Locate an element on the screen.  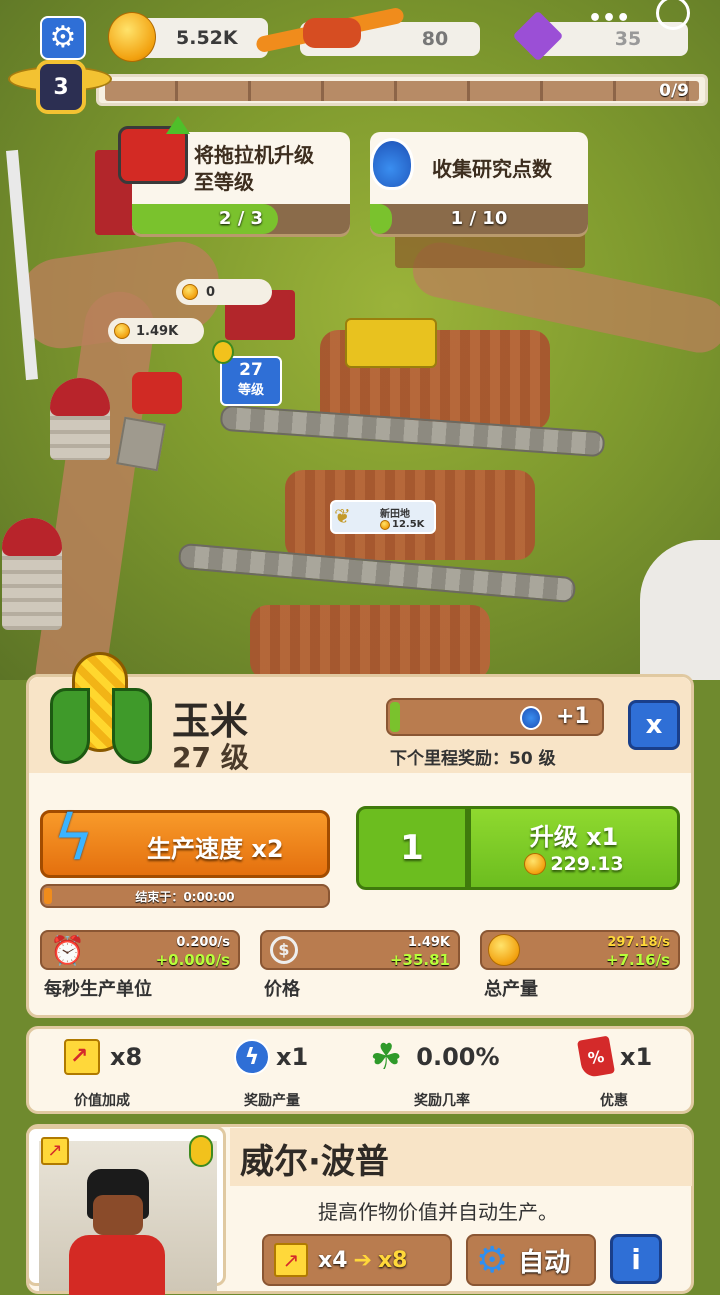
manager-name: 威尔·波普 is located at coordinates (314, 1162).